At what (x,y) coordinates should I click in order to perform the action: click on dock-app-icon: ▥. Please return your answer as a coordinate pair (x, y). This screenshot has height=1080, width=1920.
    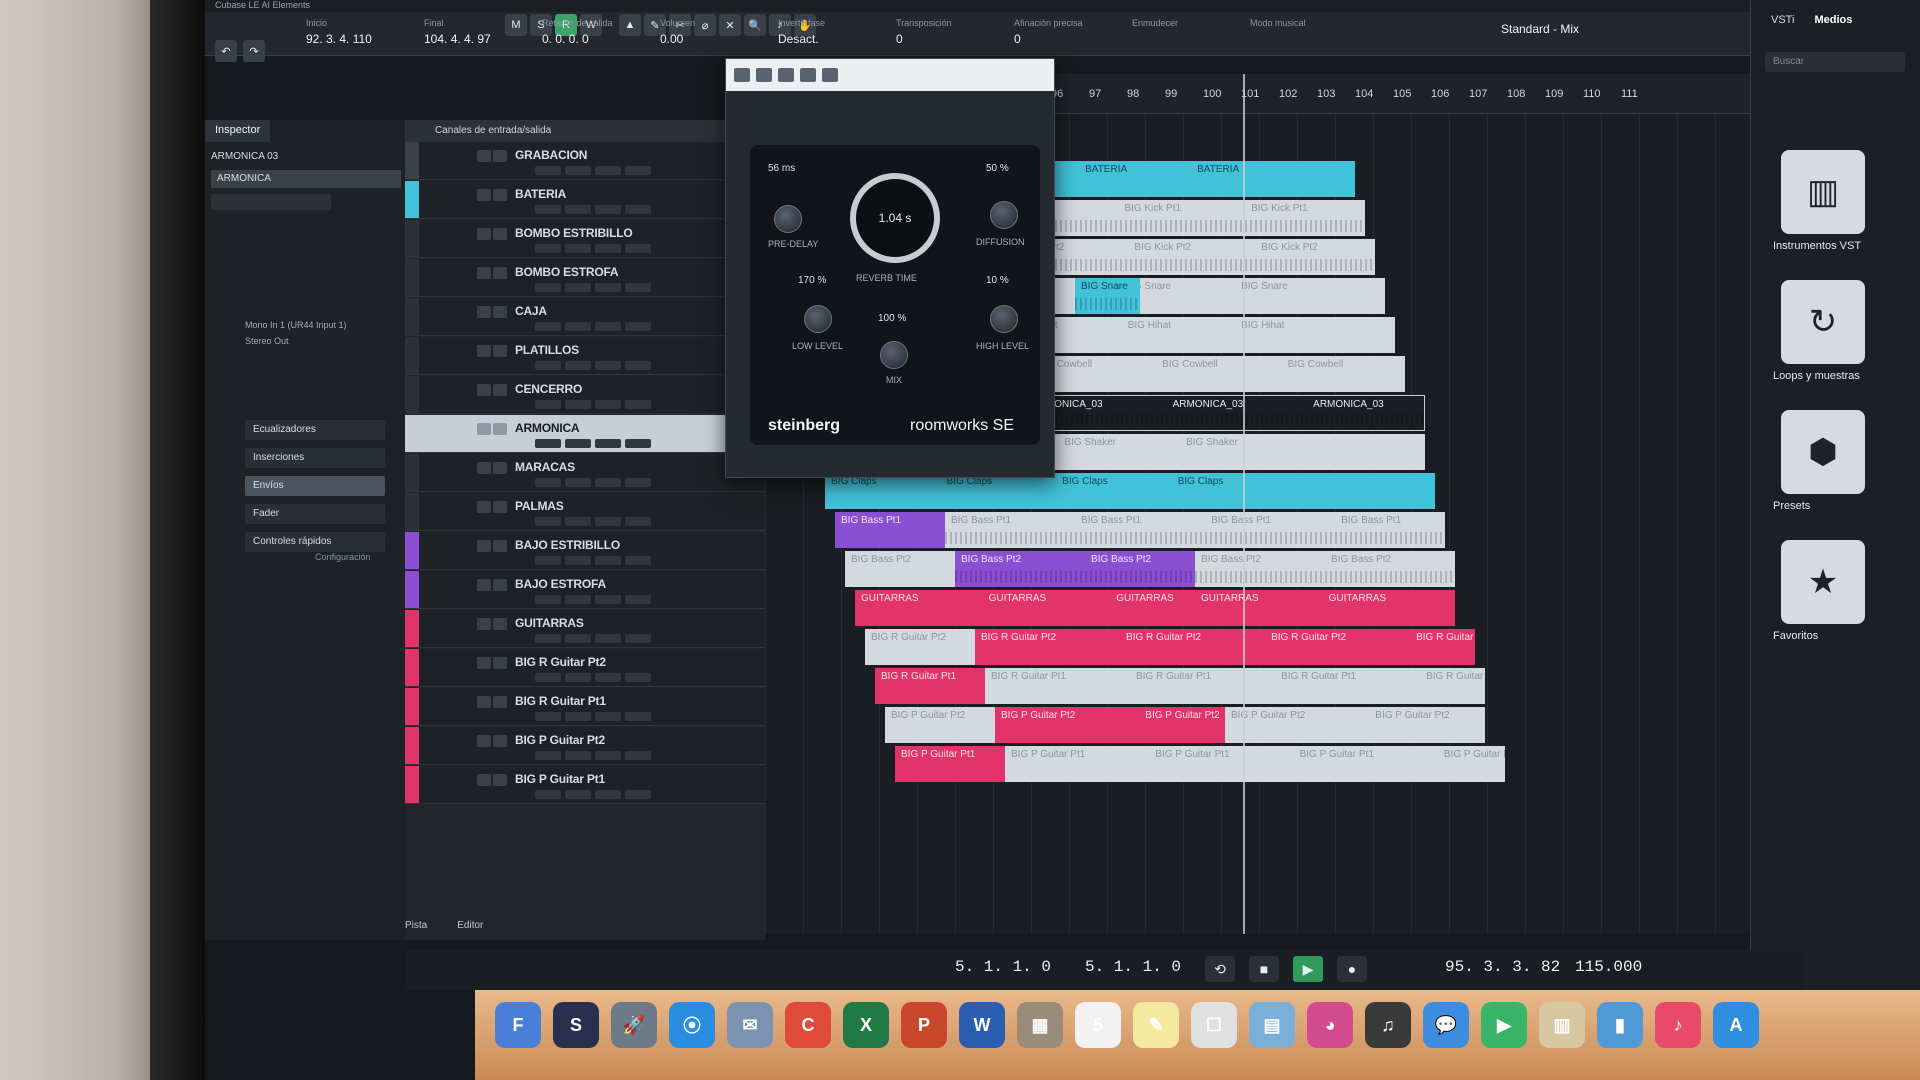
    Looking at the image, I should click on (1562, 1025).